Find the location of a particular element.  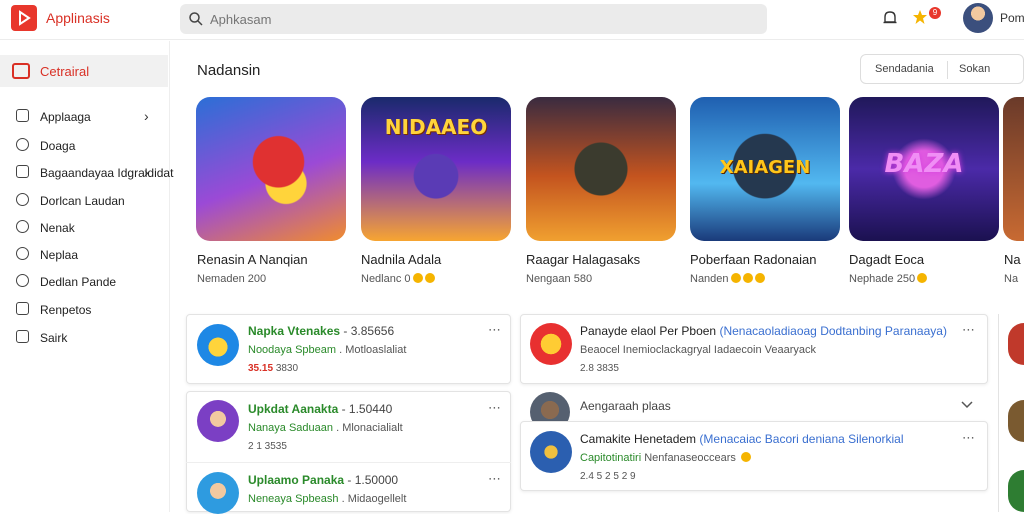

sidebar-item-label: Sairk is located at coordinates (54, 338).